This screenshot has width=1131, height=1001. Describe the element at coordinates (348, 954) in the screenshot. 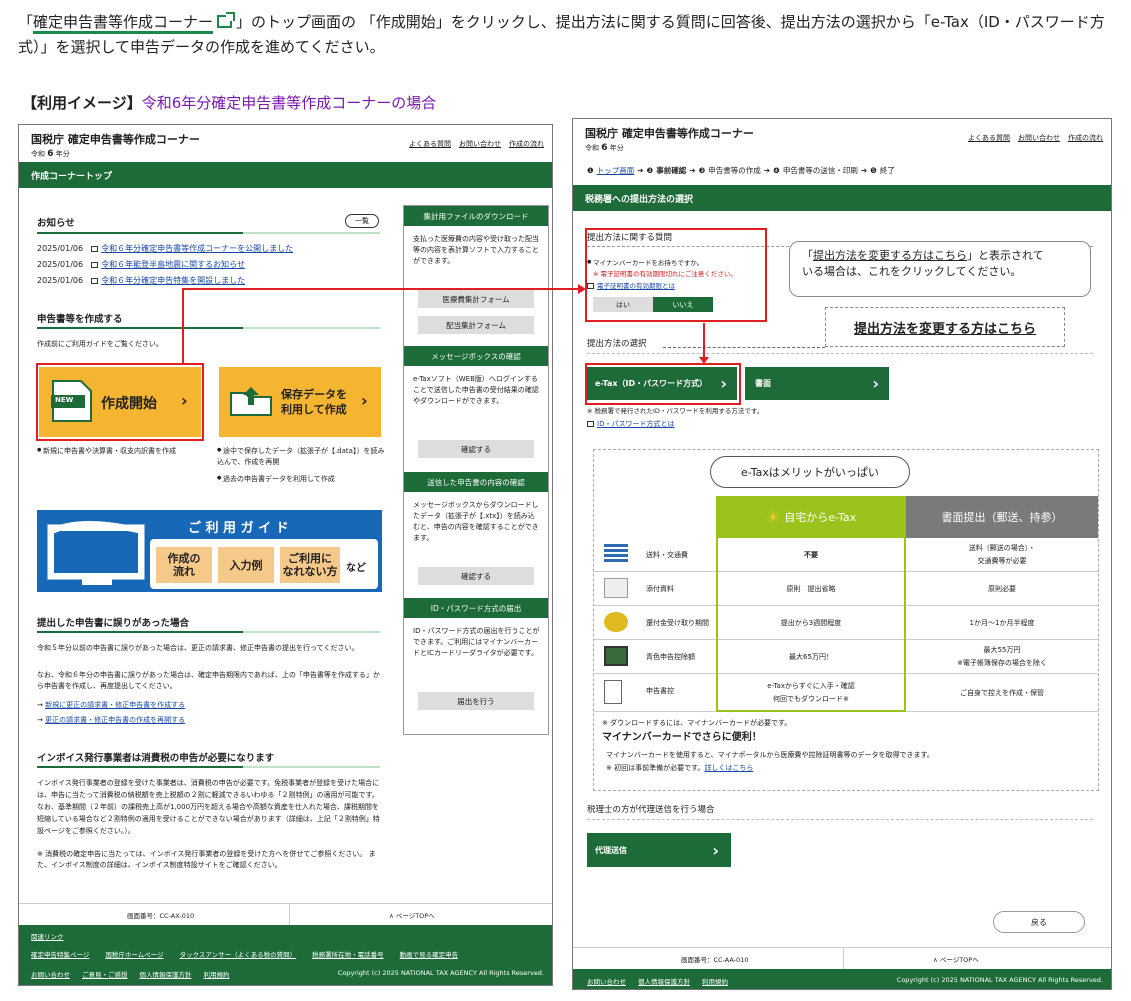

I see `footer-link: 税務署所在地・電話番号` at that location.